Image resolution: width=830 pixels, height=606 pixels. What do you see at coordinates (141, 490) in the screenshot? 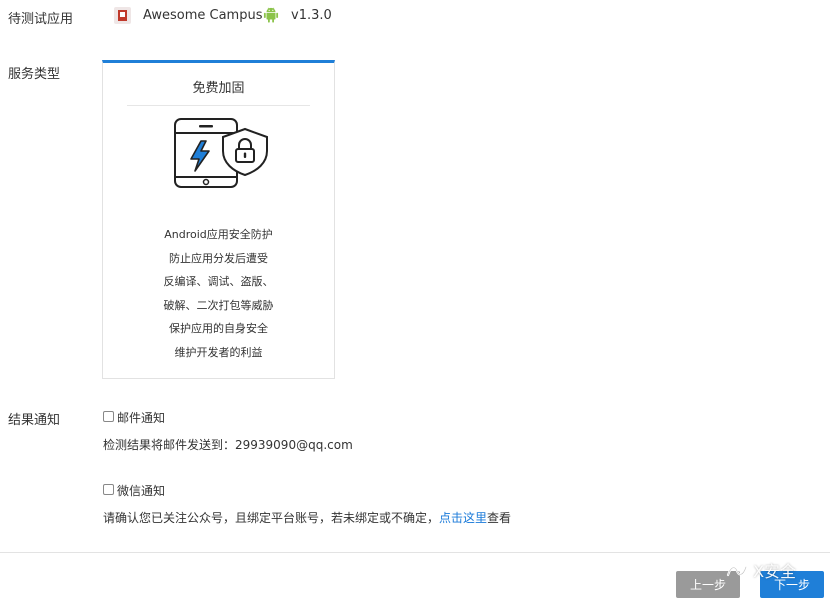
I see `wechat-notify-label: 微信通知` at bounding box center [141, 490].